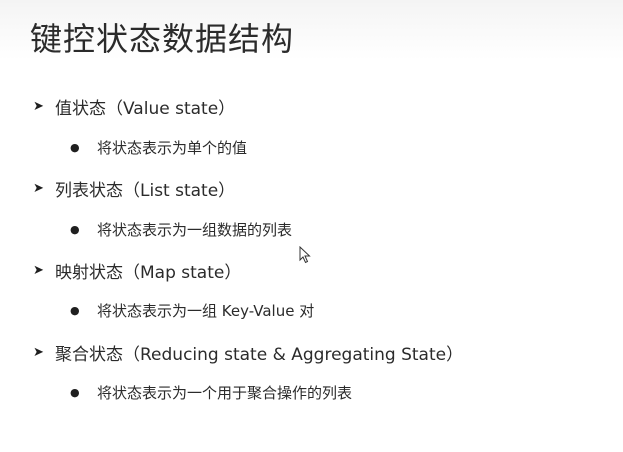  What do you see at coordinates (259, 355) in the screenshot?
I see `bullet-label: 聚合状态（Reducing state & Aggregating State）` at bounding box center [259, 355].